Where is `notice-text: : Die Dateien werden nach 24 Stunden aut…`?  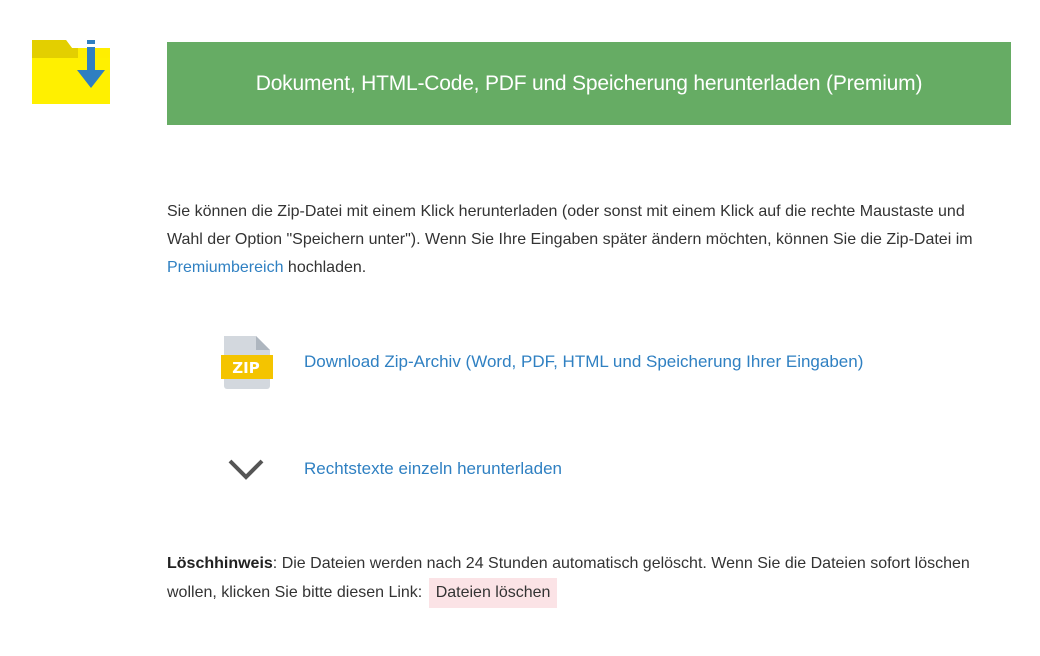 notice-text: : Die Dateien werden nach 24 Stunden aut… is located at coordinates (568, 578).